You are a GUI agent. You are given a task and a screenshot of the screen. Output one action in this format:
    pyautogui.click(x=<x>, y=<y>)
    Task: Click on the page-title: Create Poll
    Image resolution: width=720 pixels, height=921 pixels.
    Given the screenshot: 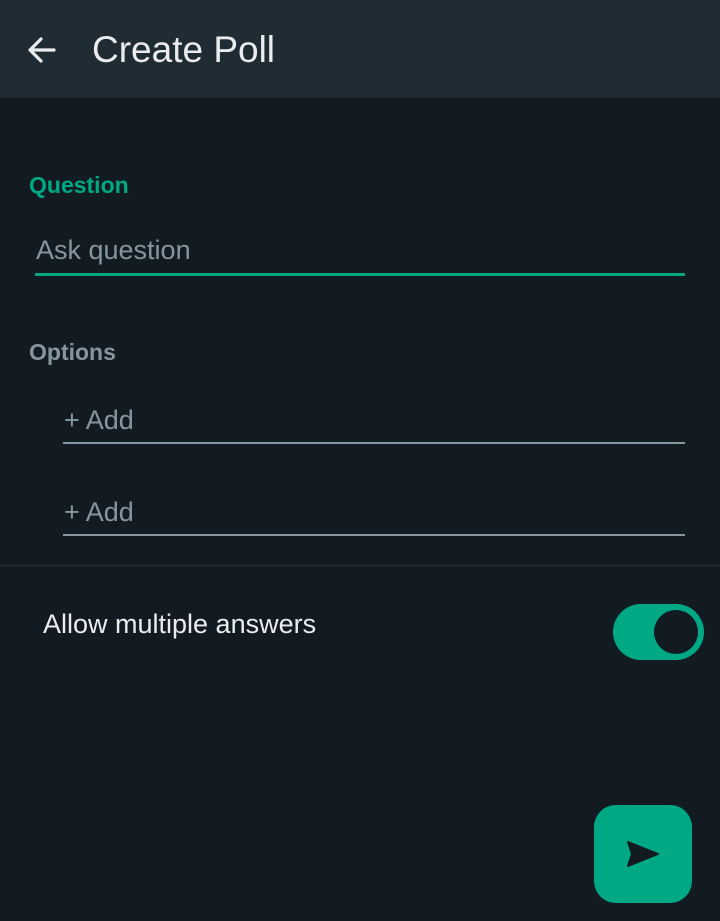 What is the action you would take?
    pyautogui.click(x=184, y=49)
    